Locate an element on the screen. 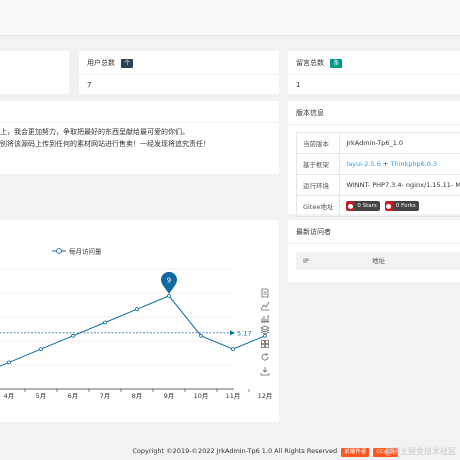 The image size is (460, 460). gitee-key: Gitee地址 is located at coordinates (318, 206).